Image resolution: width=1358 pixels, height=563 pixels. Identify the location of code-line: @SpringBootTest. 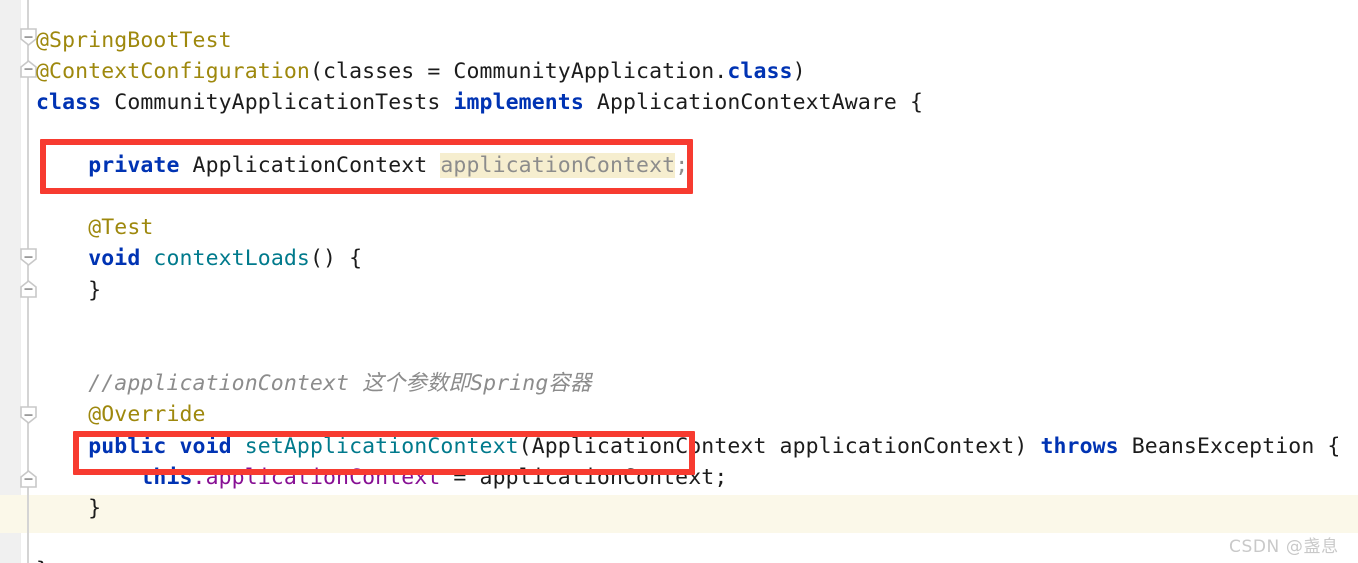
(134, 40).